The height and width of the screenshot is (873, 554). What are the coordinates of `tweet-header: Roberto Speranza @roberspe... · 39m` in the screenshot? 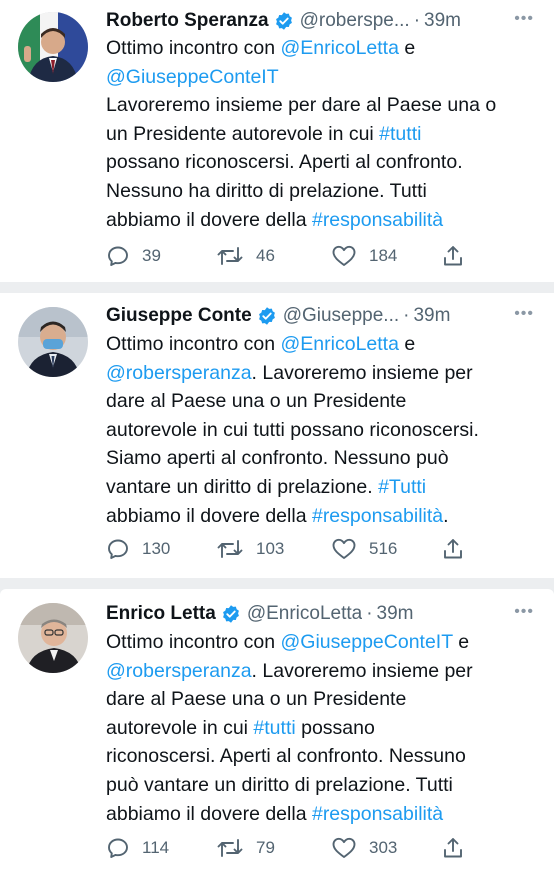 It's located at (320, 21).